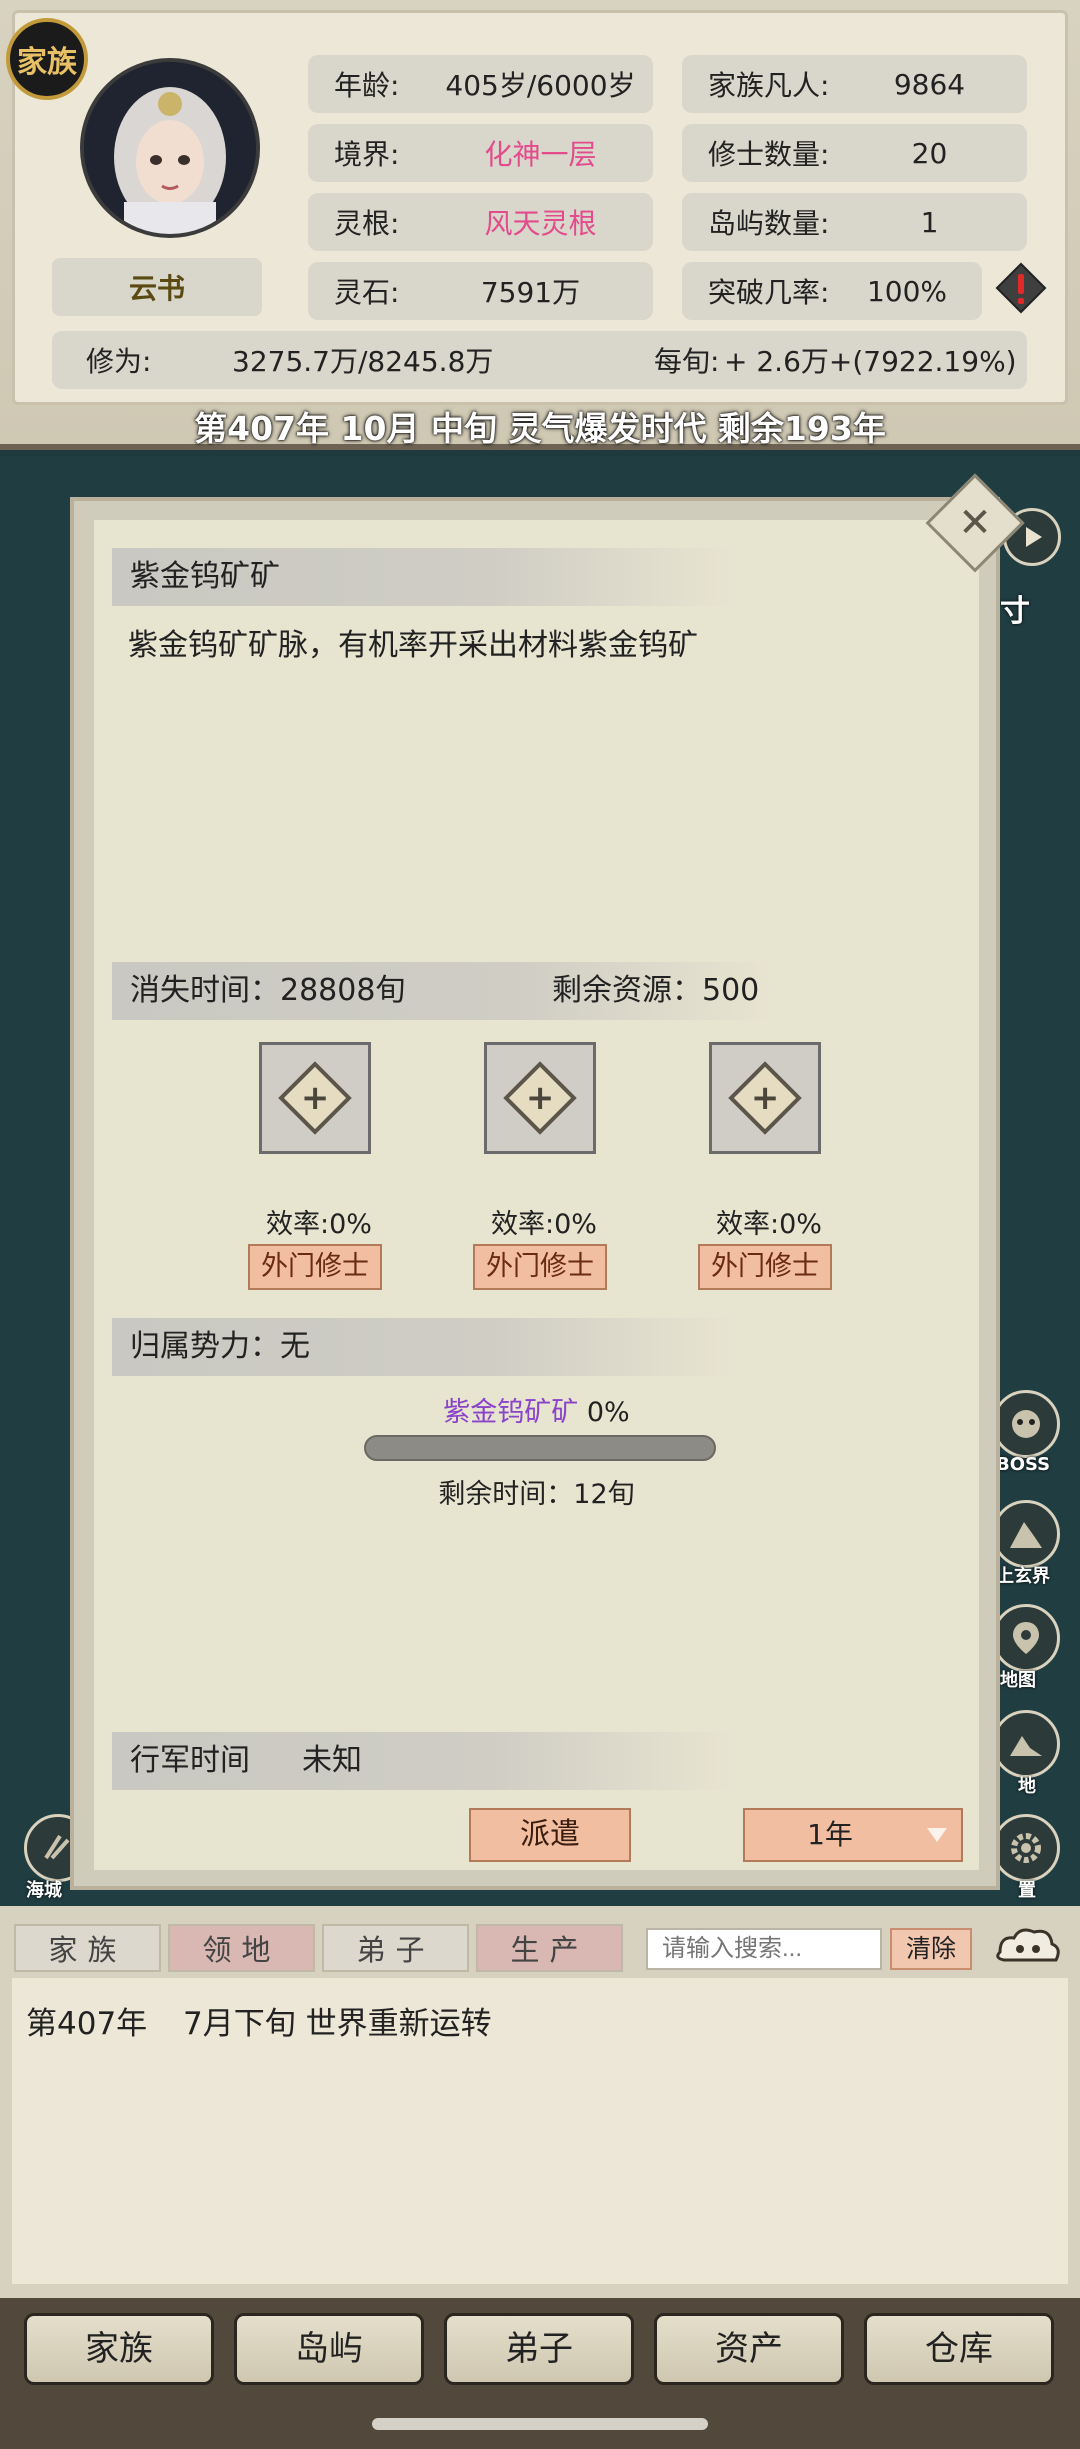 The height and width of the screenshot is (2449, 1080). I want to click on progress-bar, so click(540, 1448).